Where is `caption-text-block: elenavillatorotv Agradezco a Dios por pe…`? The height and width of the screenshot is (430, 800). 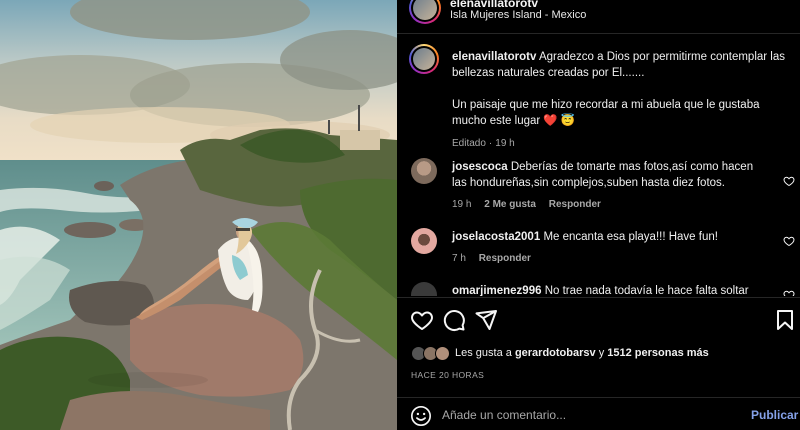
caption-text-block: elenavillatorotv Agradezco a Dios por pe… is located at coordinates (619, 100).